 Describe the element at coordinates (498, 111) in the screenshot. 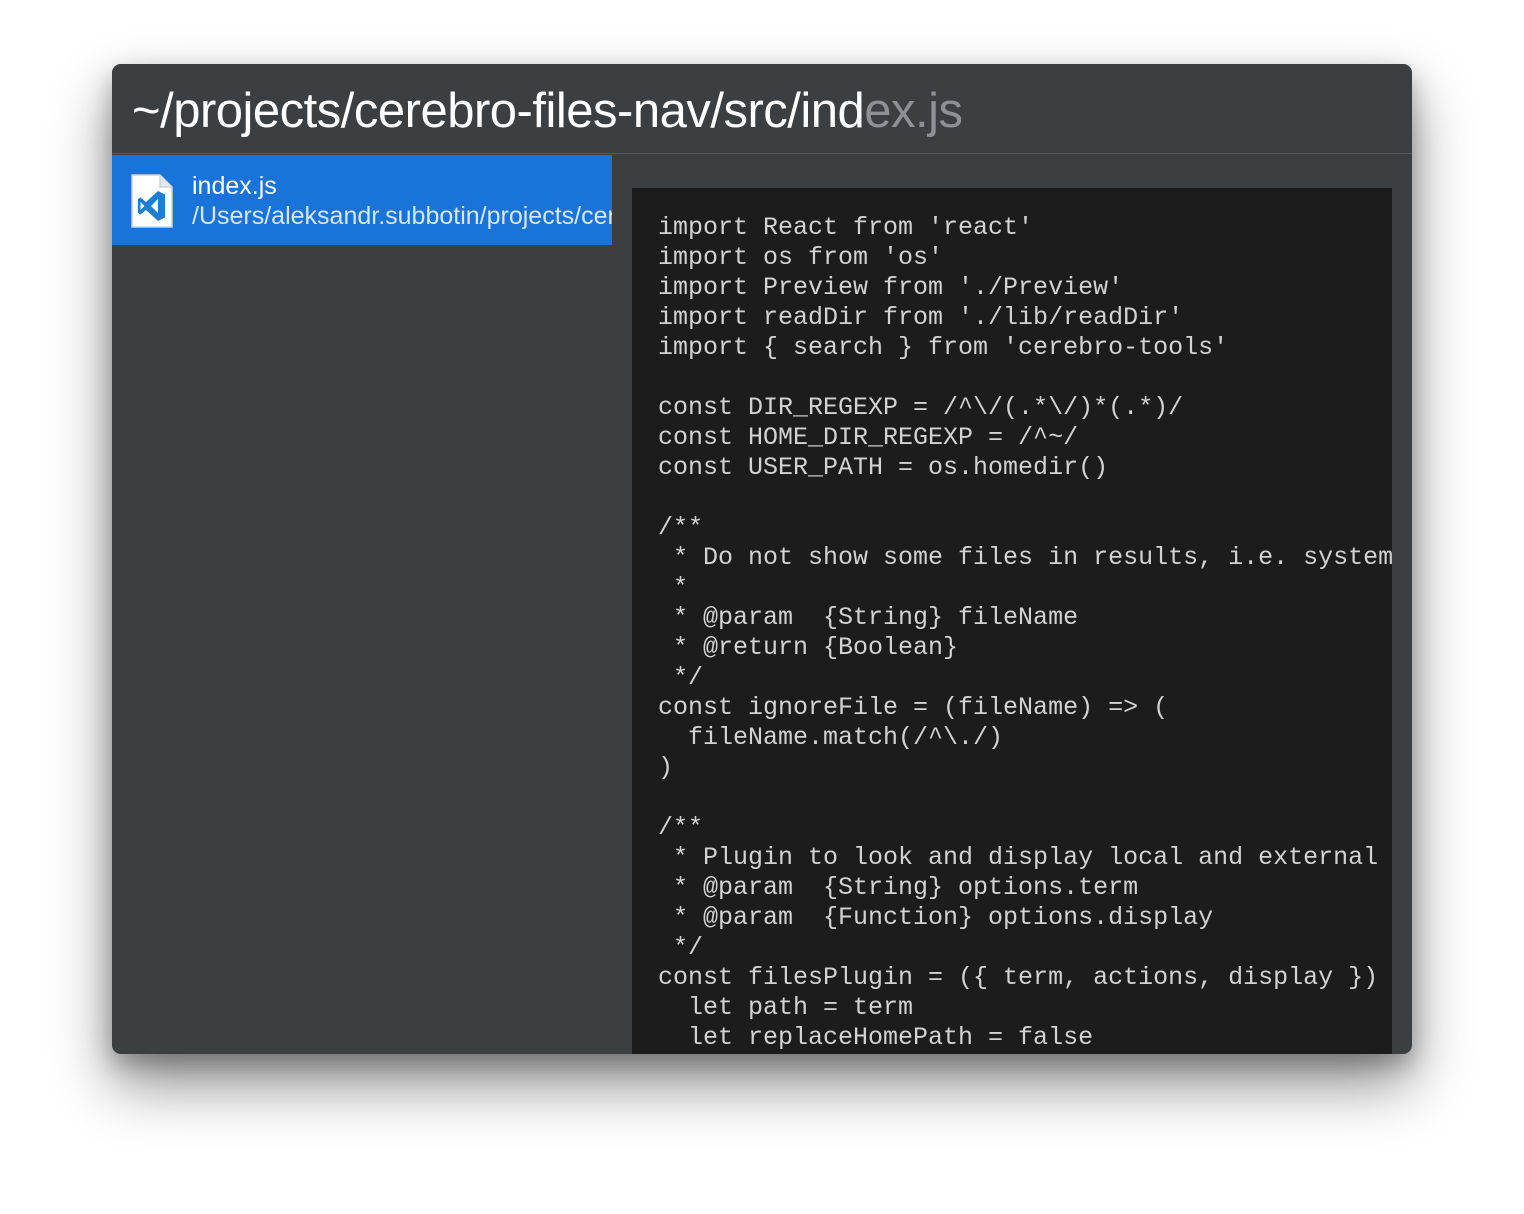

I see `search-typed-text: ~/projects/cerebro-files-nav/src/ind` at that location.